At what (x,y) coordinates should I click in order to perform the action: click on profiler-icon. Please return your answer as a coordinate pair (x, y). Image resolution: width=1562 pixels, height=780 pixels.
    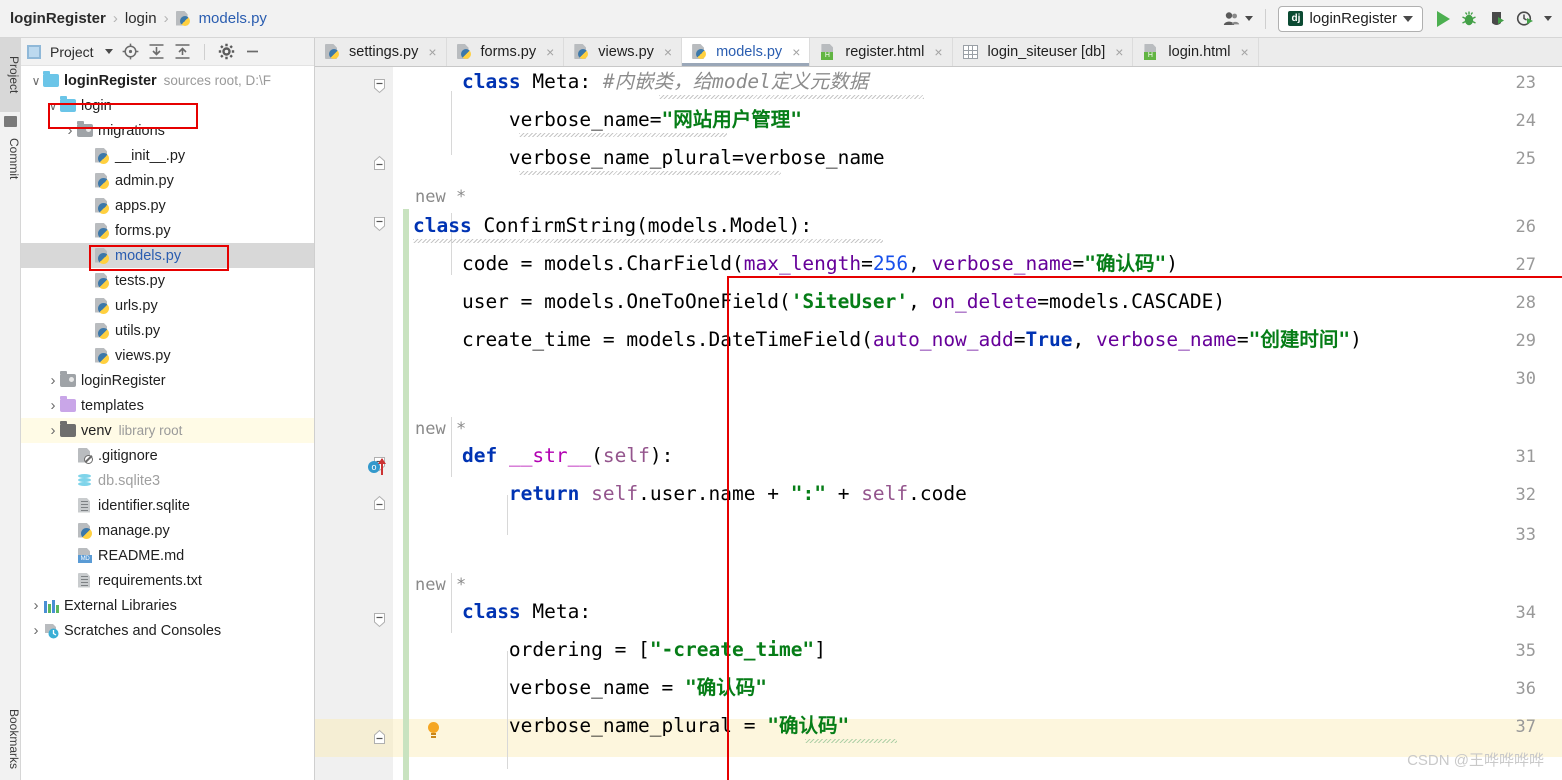
    Looking at the image, I should click on (1525, 19).